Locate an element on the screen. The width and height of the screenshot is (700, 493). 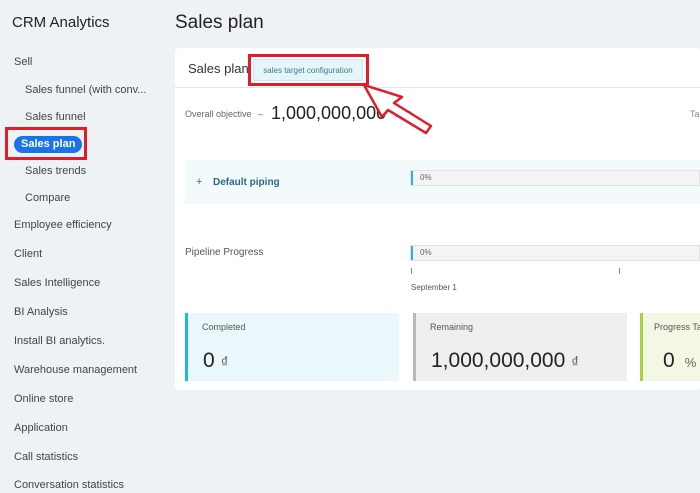
sidebar-item-sales-funnel: Sales funnel is located at coordinates (55, 117).